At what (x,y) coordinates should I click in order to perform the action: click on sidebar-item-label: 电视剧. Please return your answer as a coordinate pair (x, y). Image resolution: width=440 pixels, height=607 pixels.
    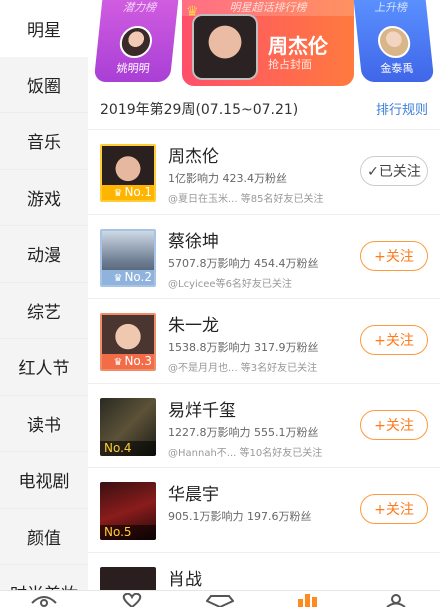
    Looking at the image, I should click on (44, 482).